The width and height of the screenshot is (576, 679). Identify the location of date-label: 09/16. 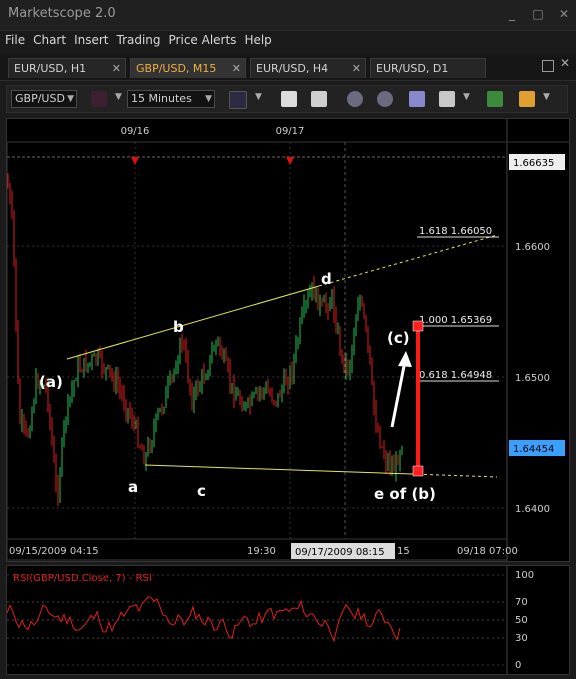
(135, 131).